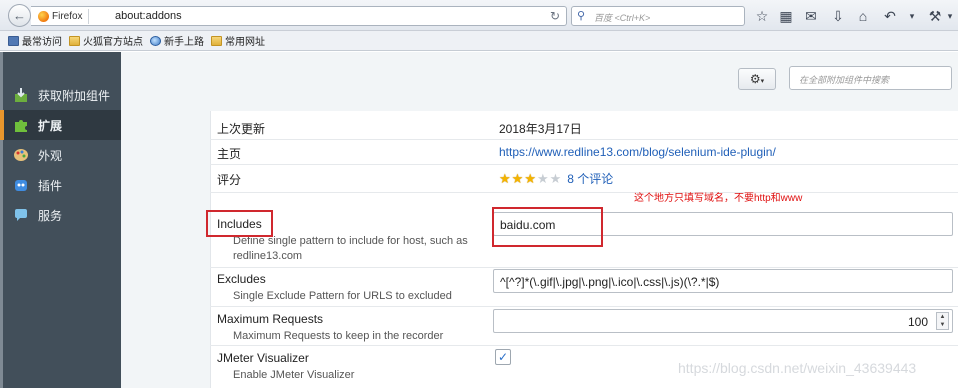  What do you see at coordinates (270, 319) in the screenshot?
I see `max-requests-label: Maximum Requests` at bounding box center [270, 319].